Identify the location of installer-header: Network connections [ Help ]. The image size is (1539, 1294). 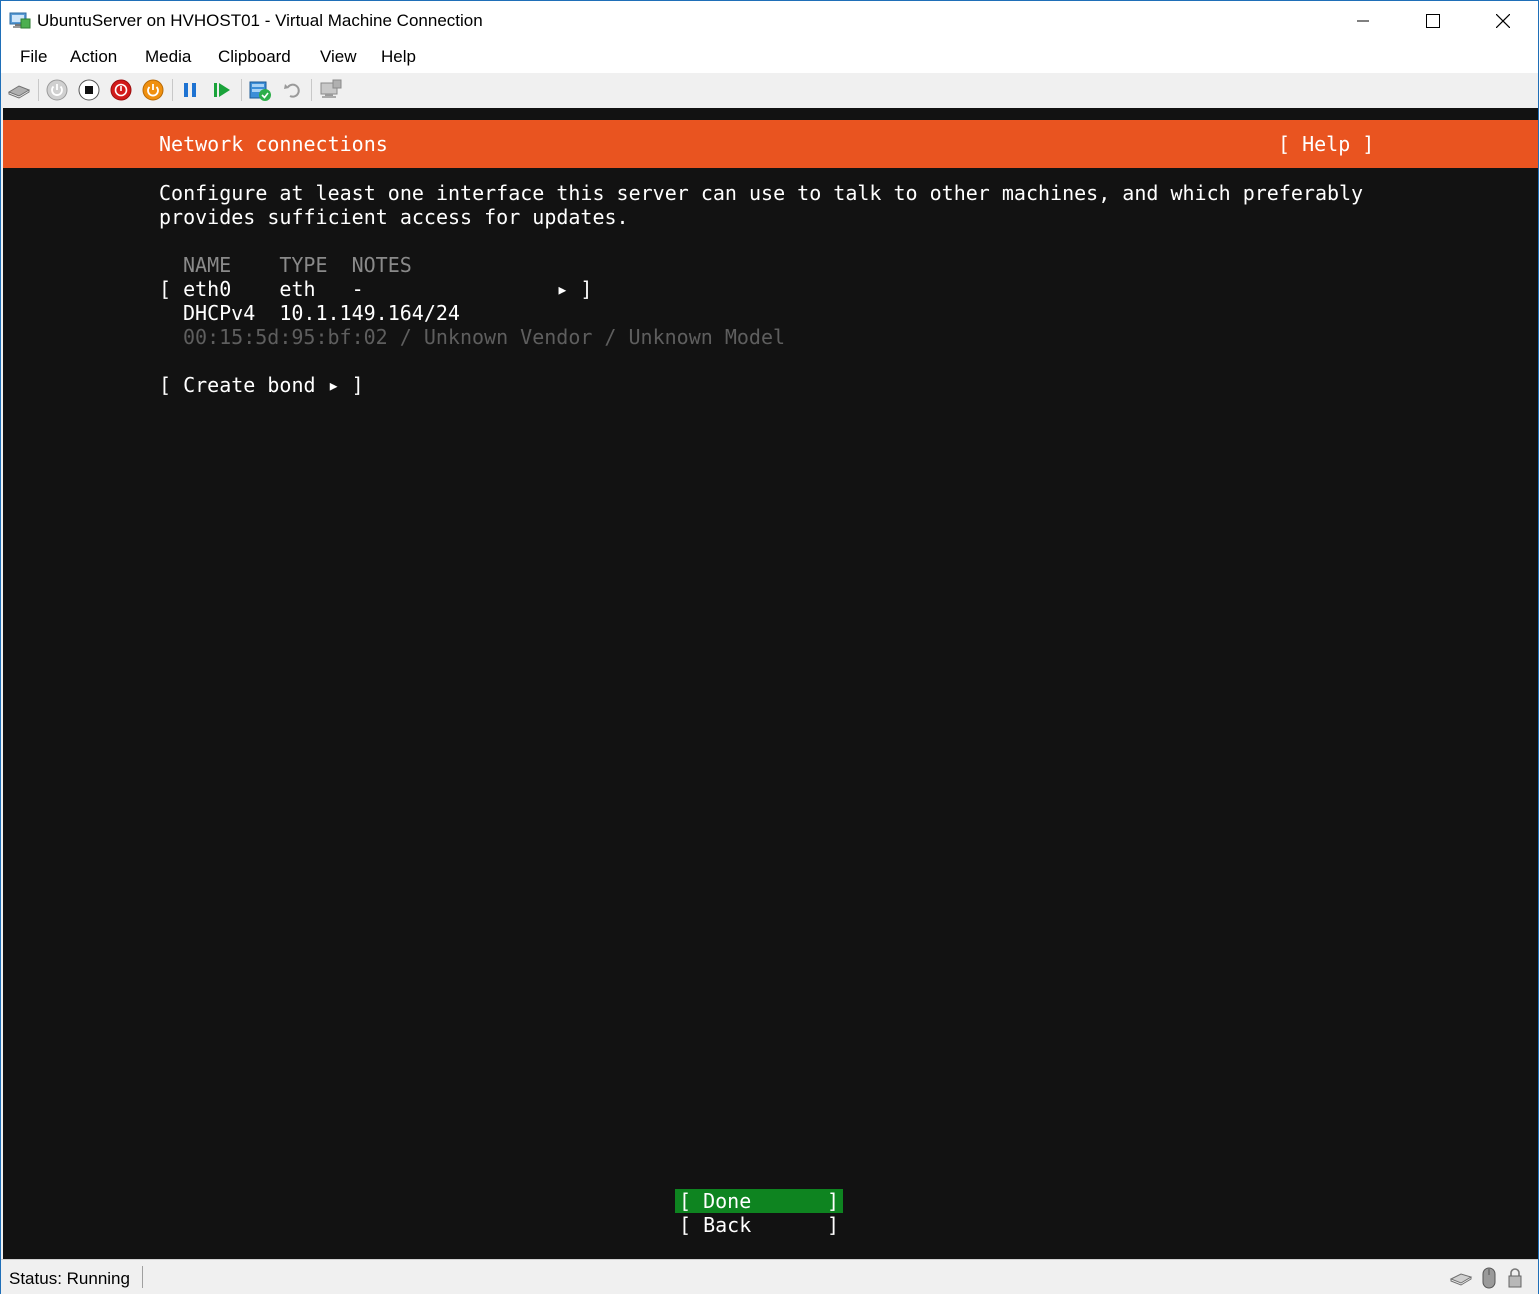
(770, 144).